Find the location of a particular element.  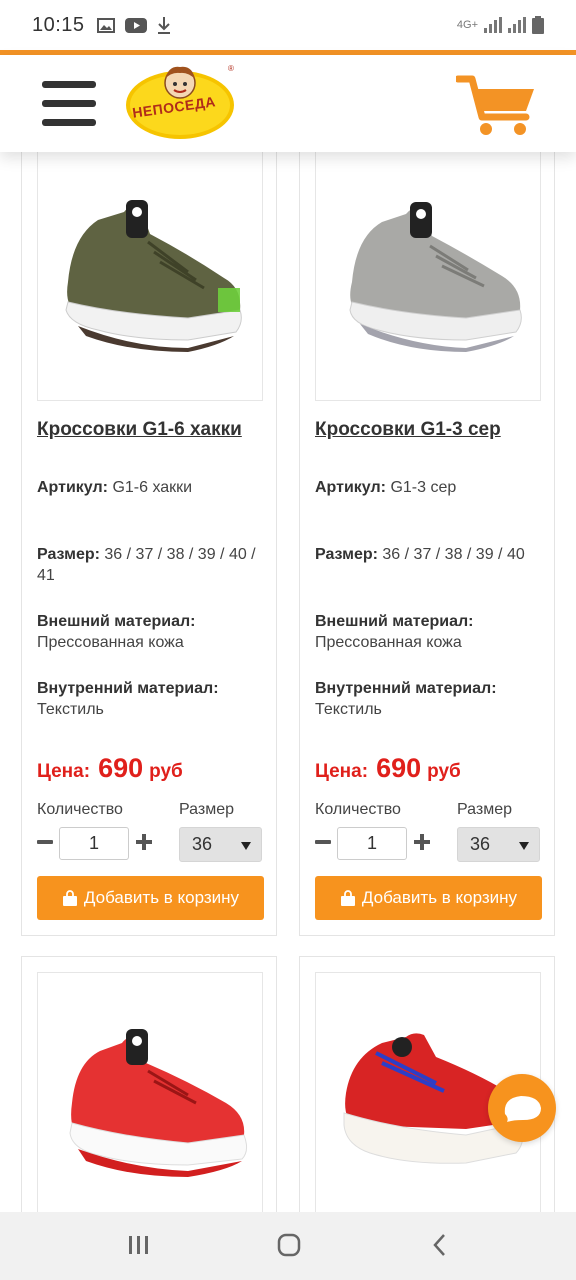

logo: ® НЕПОСЕДА is located at coordinates (180, 101).